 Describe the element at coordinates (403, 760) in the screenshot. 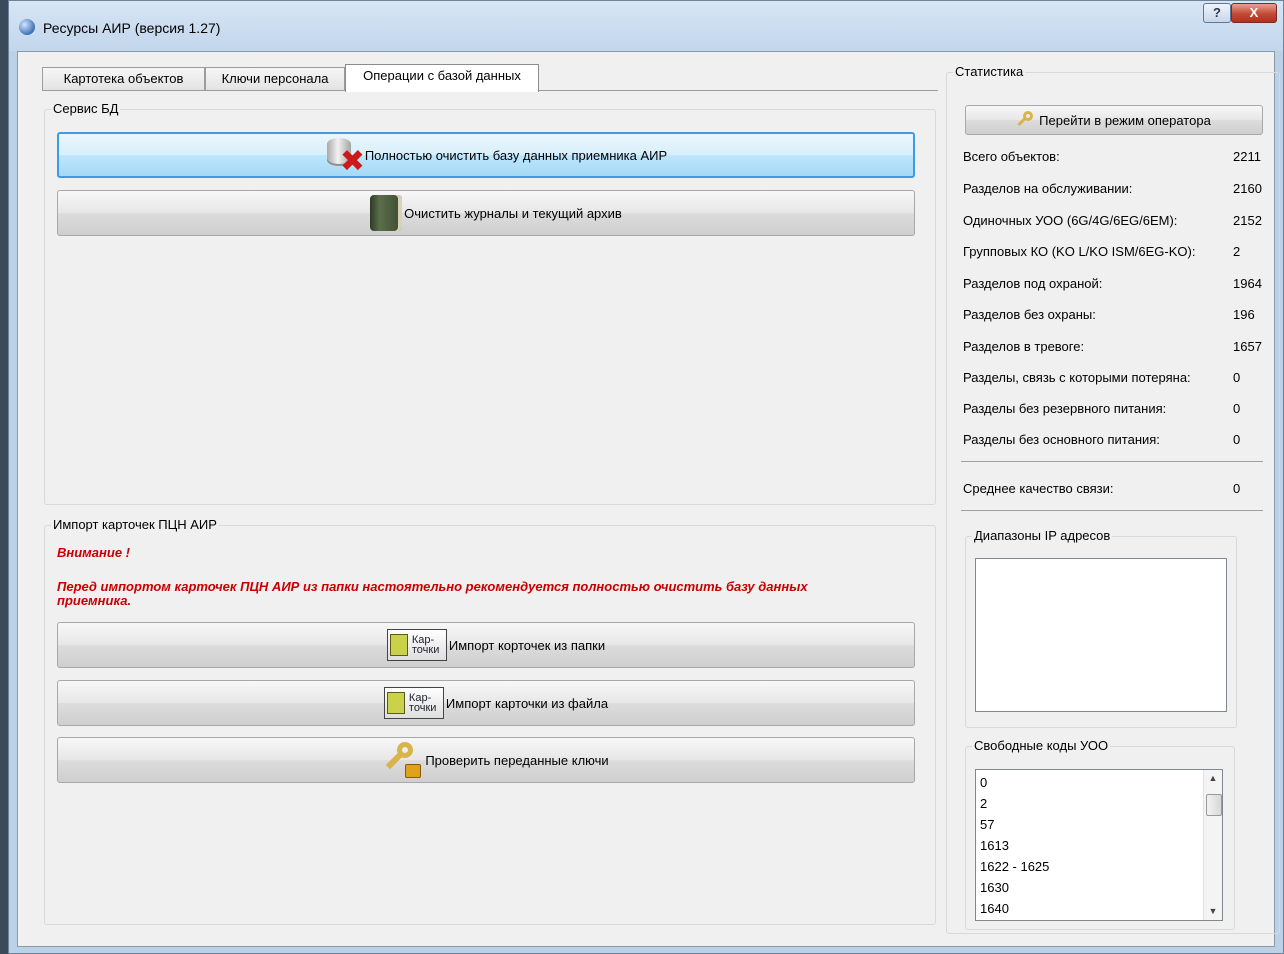

I see `key-lock-icon` at that location.